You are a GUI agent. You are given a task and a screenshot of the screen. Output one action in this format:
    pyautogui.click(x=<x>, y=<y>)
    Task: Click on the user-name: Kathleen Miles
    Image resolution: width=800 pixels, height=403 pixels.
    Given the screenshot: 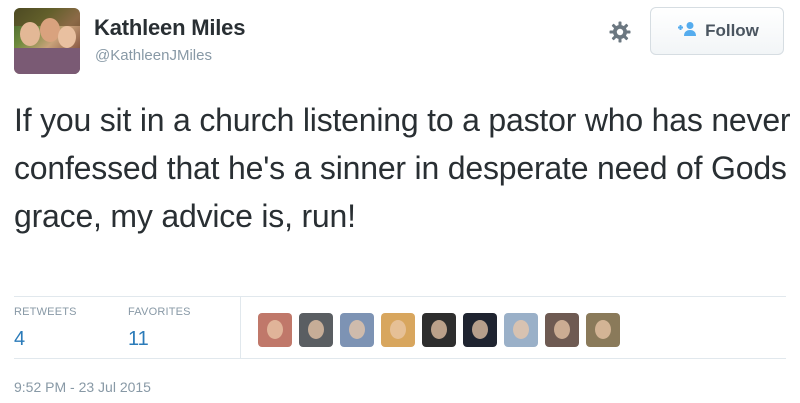 What is the action you would take?
    pyautogui.click(x=169, y=28)
    